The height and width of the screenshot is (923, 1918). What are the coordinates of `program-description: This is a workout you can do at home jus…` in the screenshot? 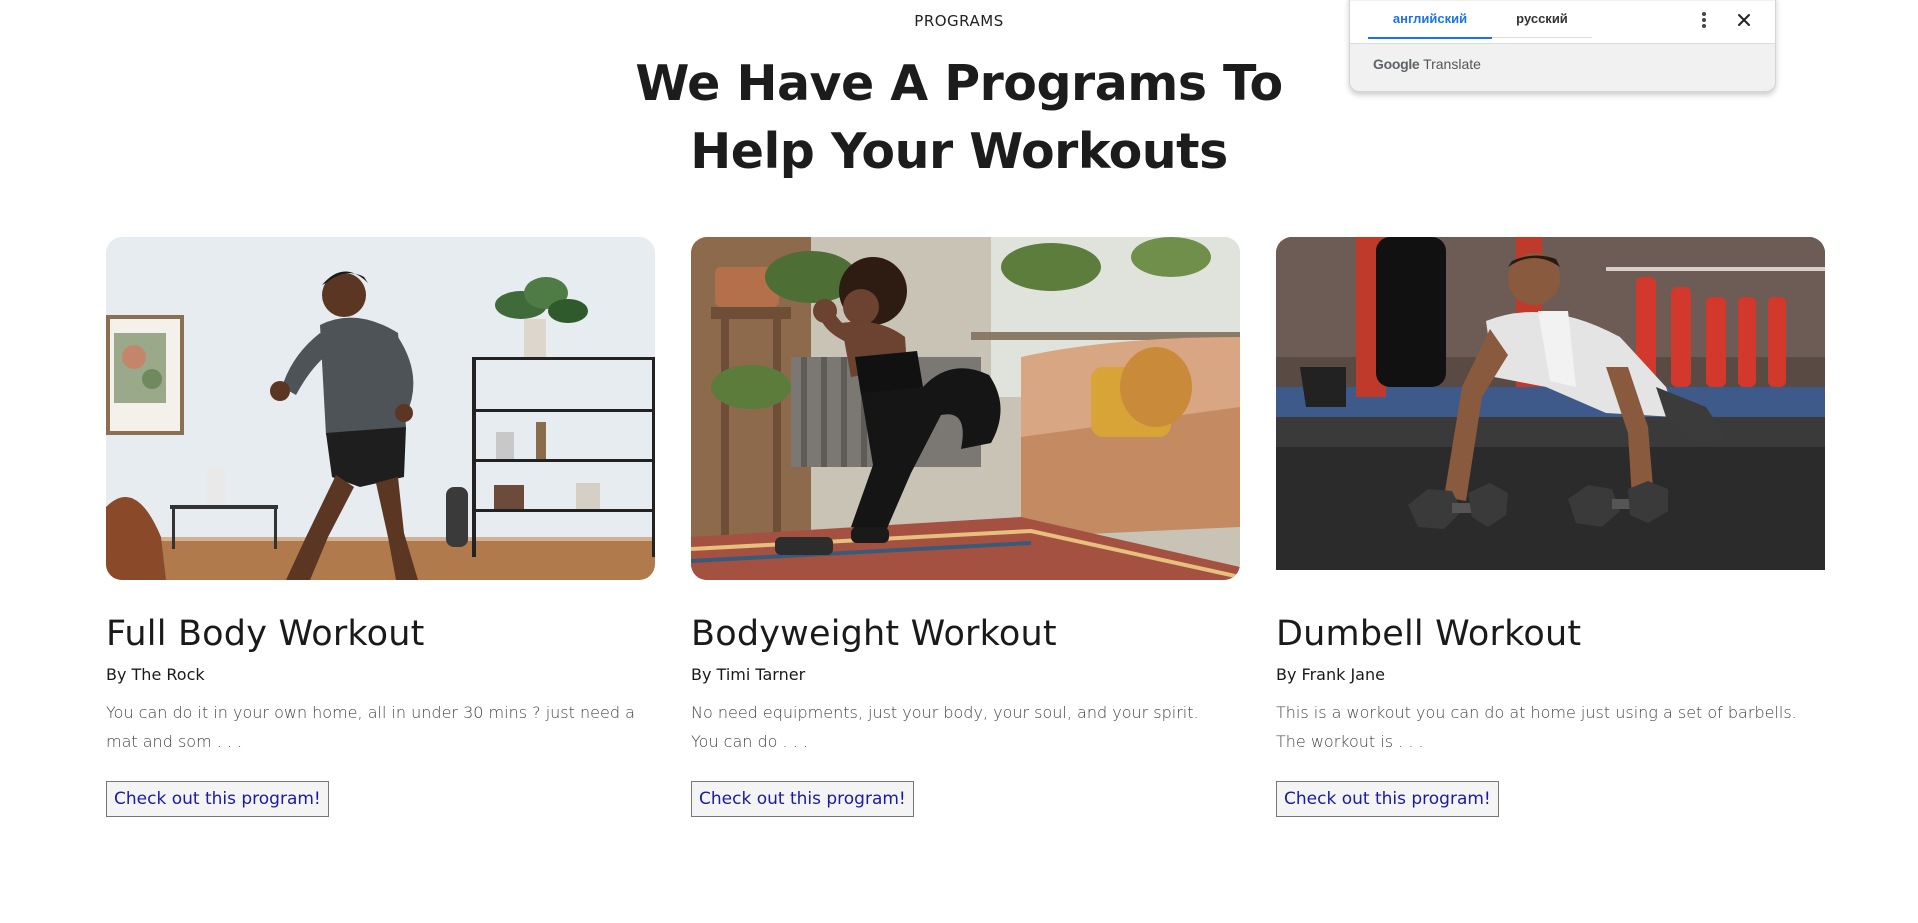 It's located at (1536, 727).